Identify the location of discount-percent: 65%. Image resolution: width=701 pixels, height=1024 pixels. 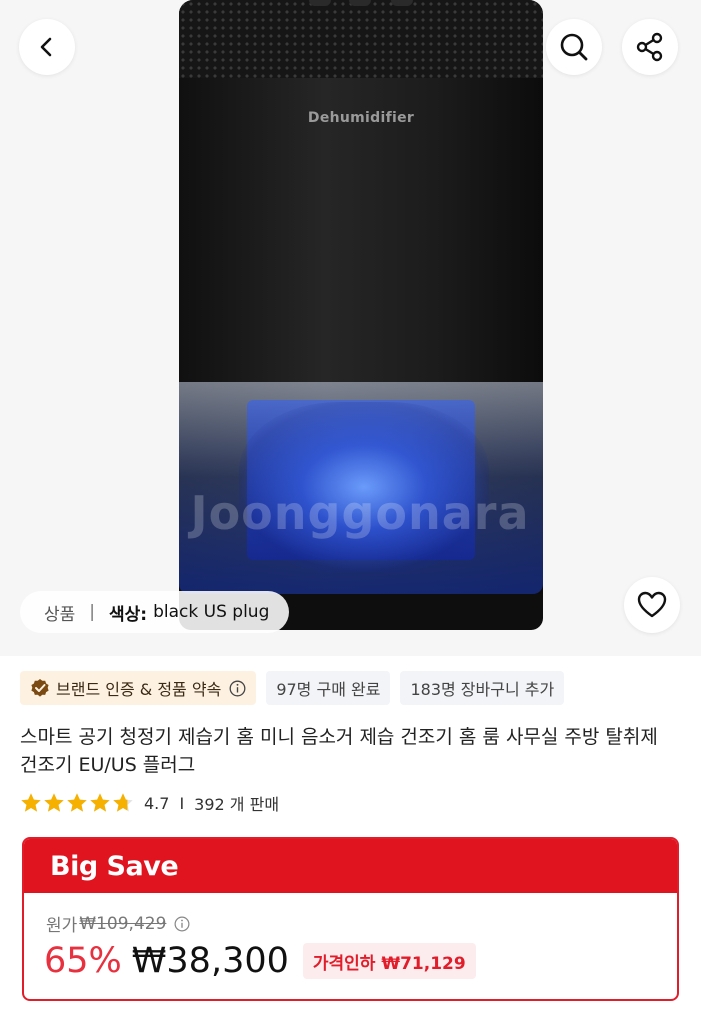
(83, 961).